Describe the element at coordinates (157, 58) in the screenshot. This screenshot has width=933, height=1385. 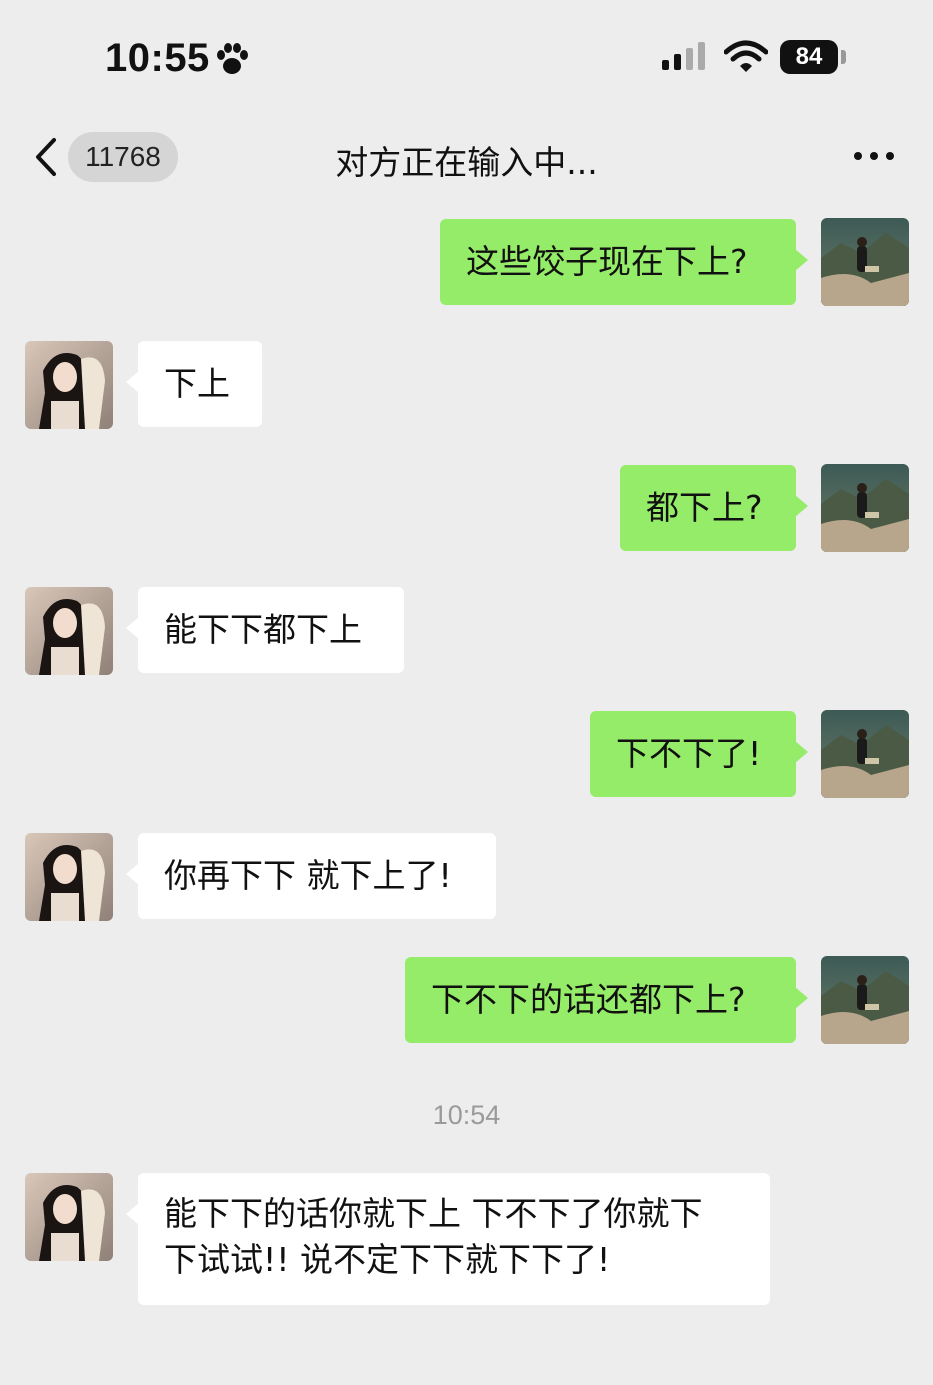
I see `status-time: 10:55` at that location.